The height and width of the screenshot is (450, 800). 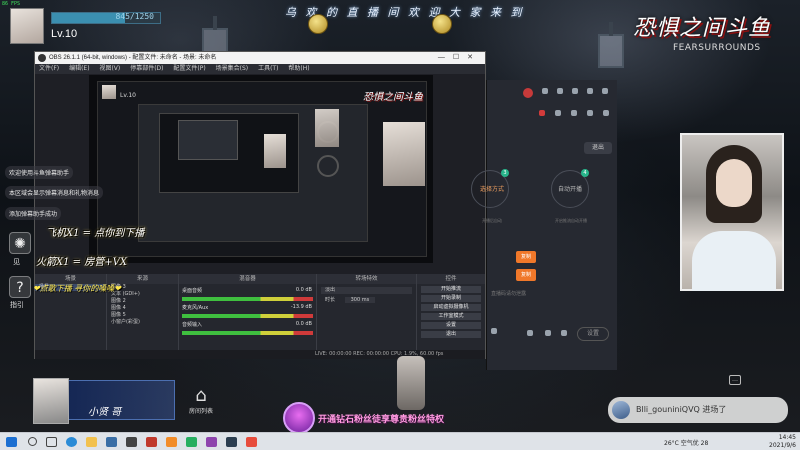 I want to click on bomb-icon: ✺, so click(x=20, y=243).